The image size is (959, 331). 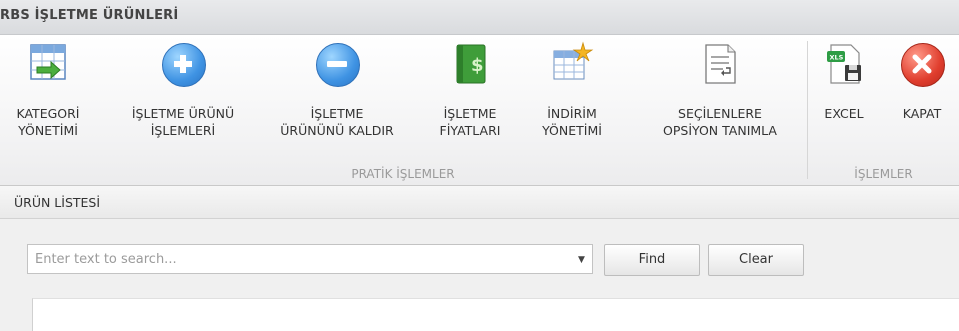 I want to click on product-list-title: ÜRÜN LİSTESİ, so click(x=57, y=202).